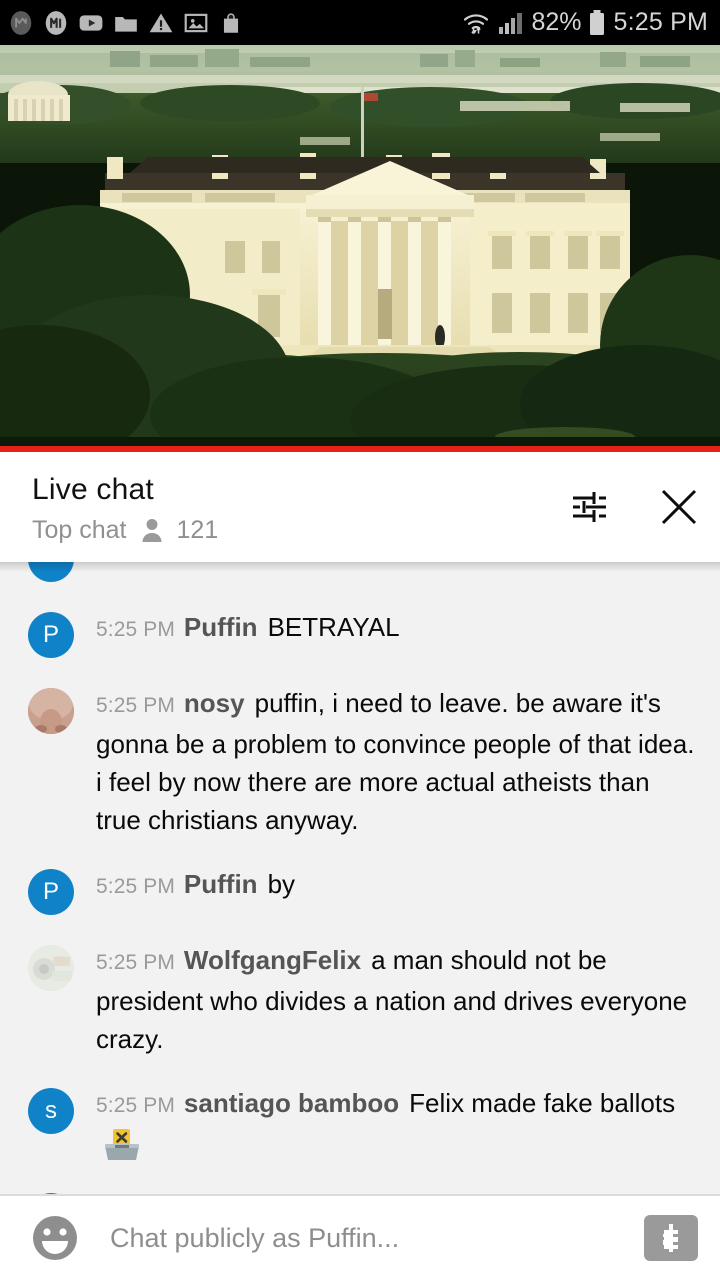 This screenshot has height=1280, width=720. What do you see at coordinates (56, 22) in the screenshot?
I see `messenger-icon` at bounding box center [56, 22].